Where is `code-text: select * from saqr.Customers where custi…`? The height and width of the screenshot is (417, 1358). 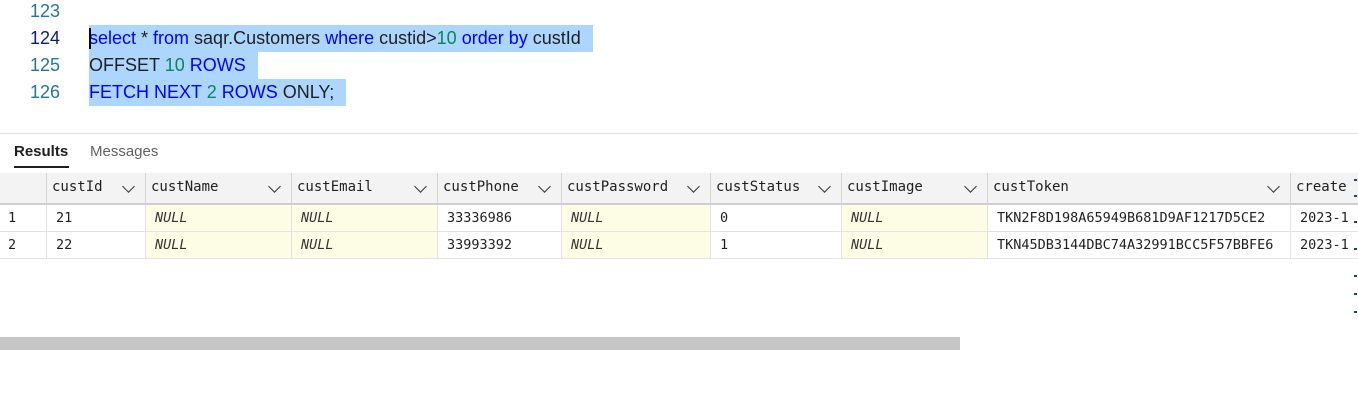 code-text: select * from saqr.Customers where custi… is located at coordinates (341, 38).